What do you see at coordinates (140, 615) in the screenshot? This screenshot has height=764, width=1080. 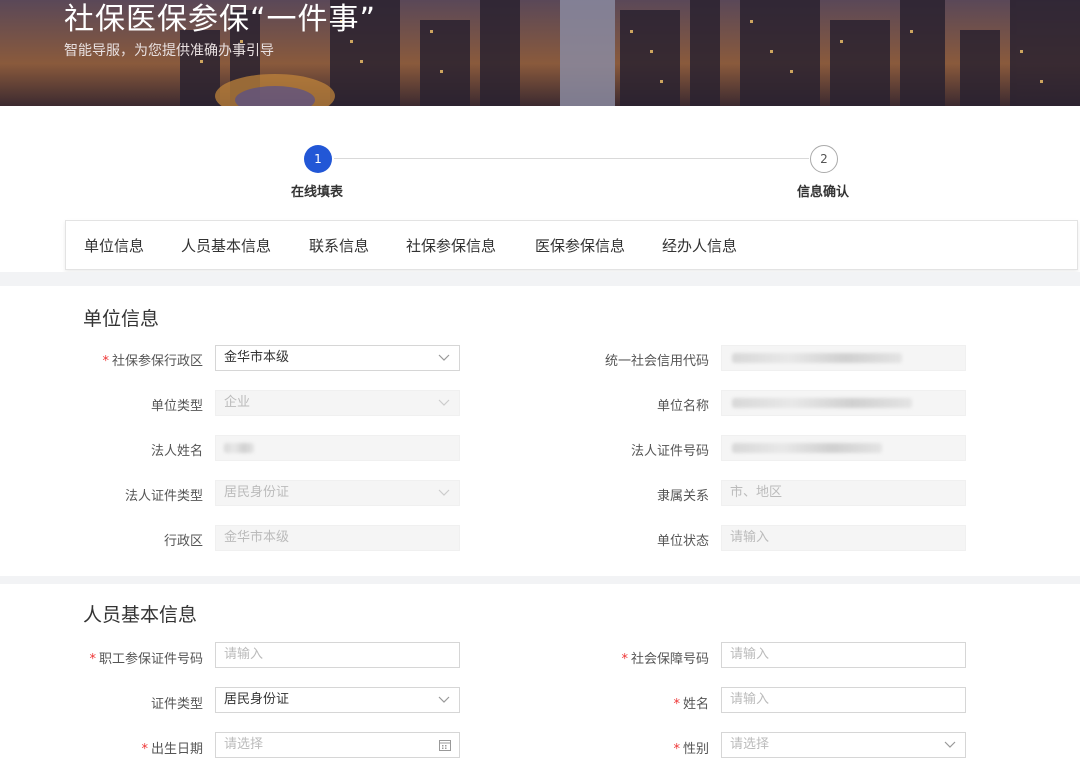 I see `section-title: 人员基本信息` at bounding box center [140, 615].